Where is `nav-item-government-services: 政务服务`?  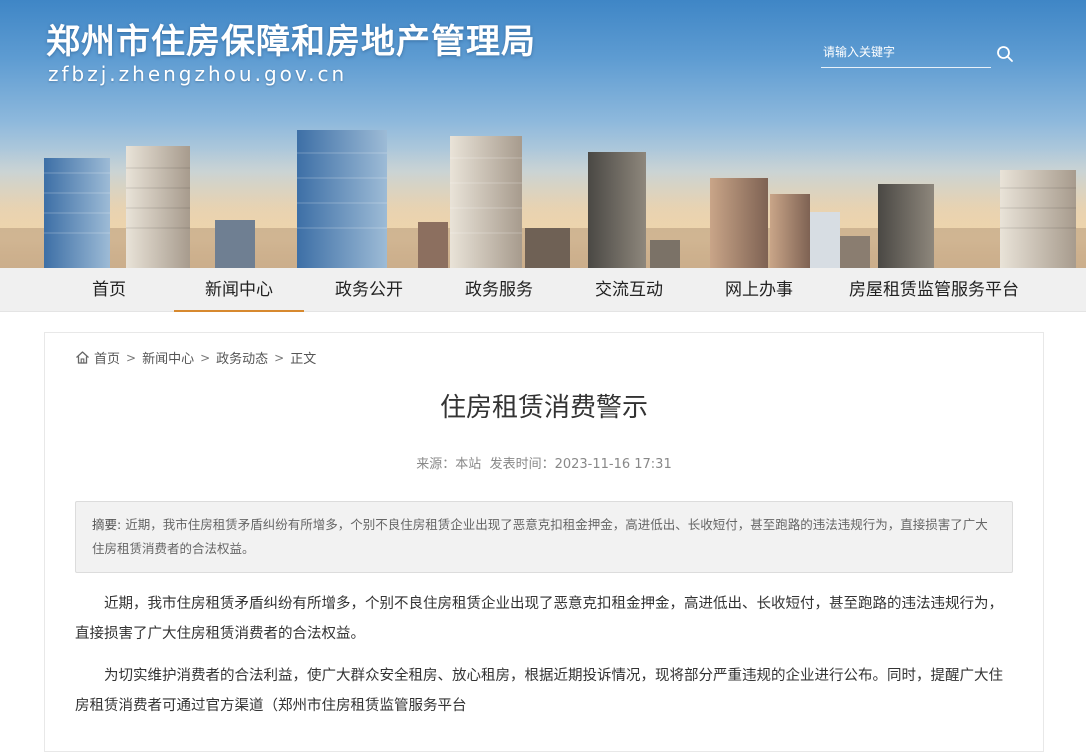
nav-item-government-services: 政务服务 is located at coordinates (499, 290).